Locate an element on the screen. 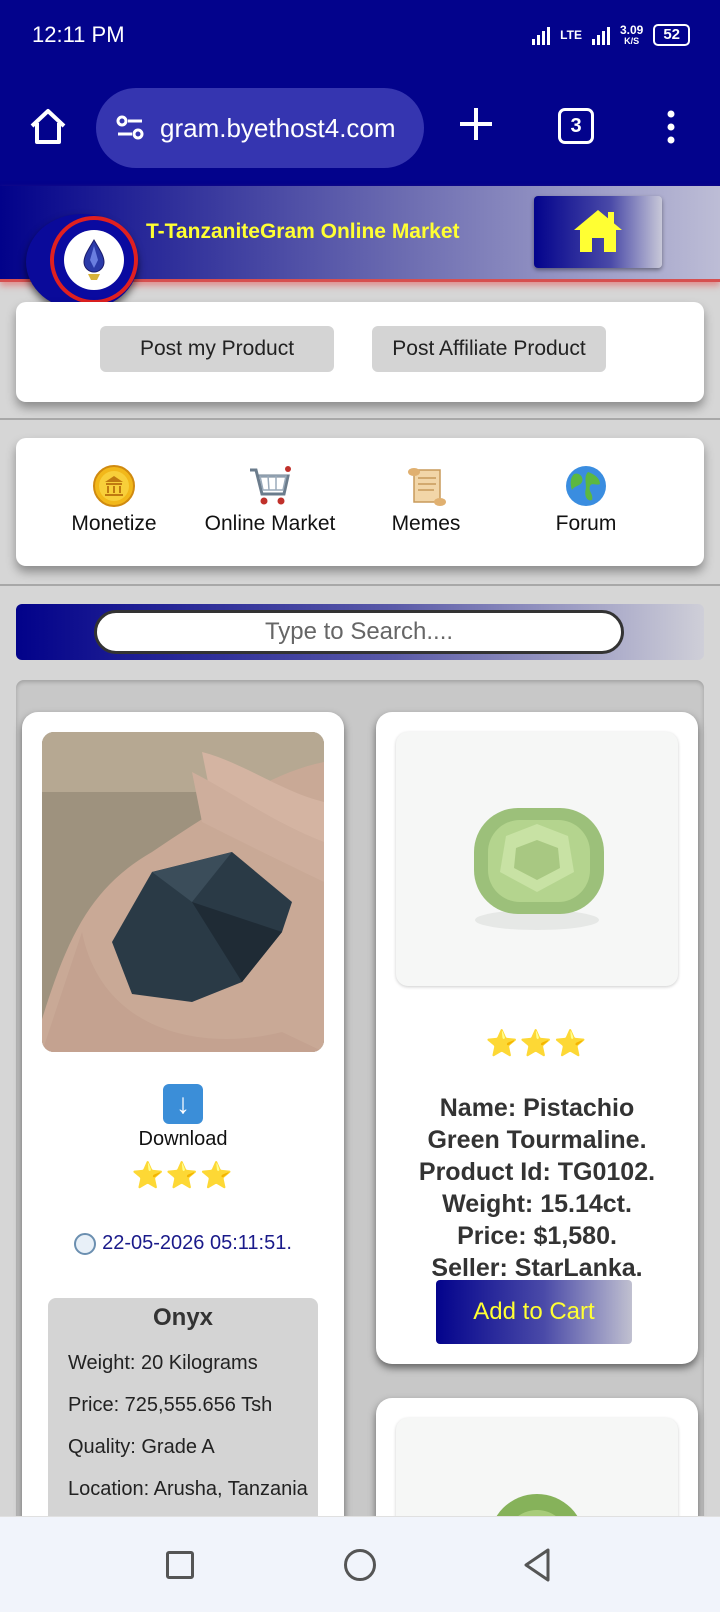 The height and width of the screenshot is (1612, 720). home-button is located at coordinates (360, 1565).